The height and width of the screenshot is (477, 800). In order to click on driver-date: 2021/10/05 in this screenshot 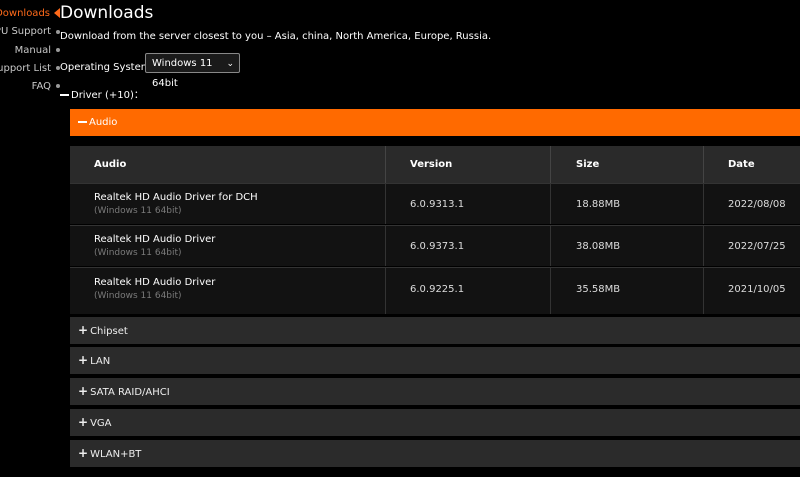, I will do `click(757, 289)`.